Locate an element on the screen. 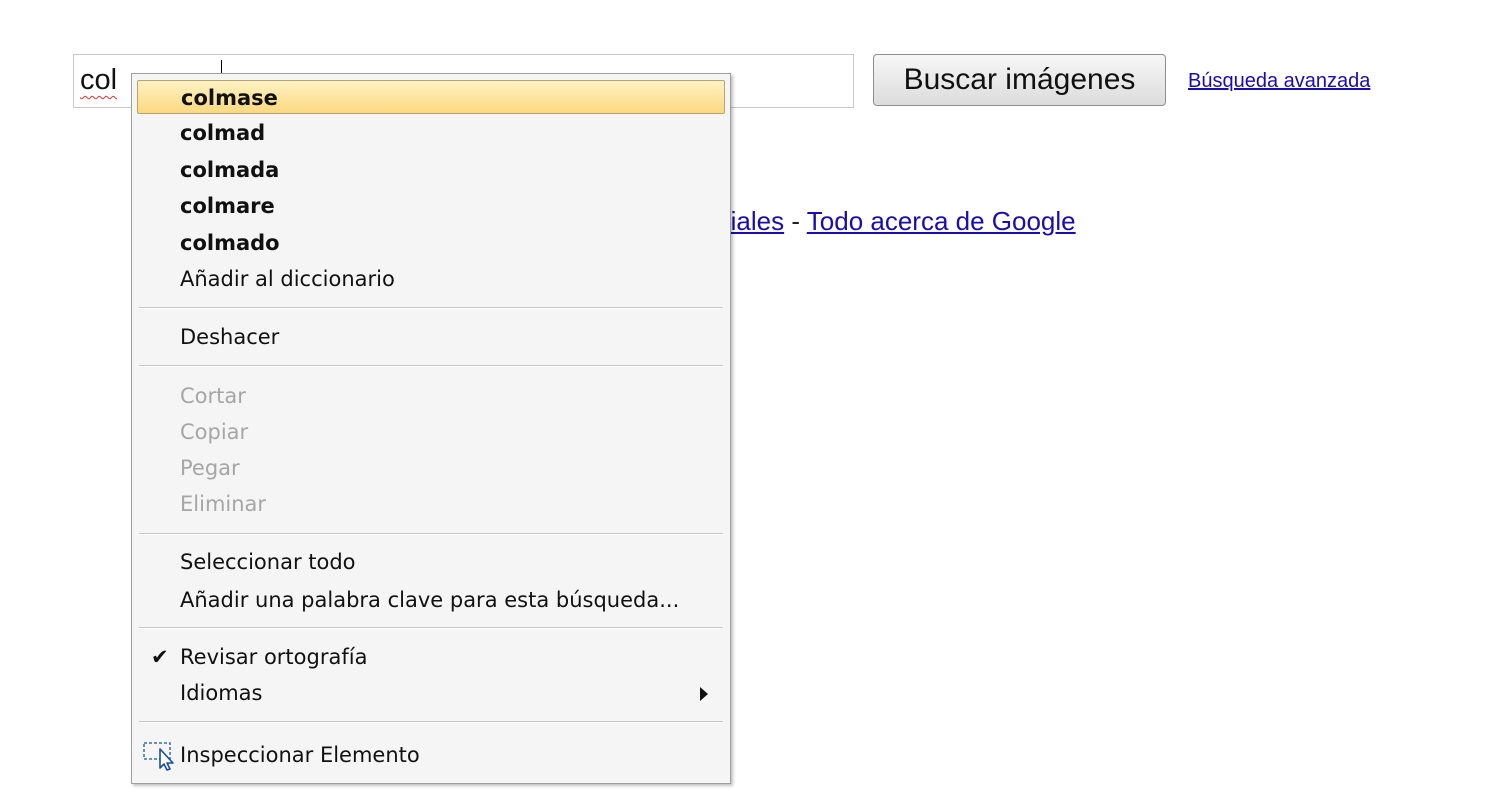 The image size is (1508, 800). menu-item-suggestion-1: colmase is located at coordinates (431, 97).